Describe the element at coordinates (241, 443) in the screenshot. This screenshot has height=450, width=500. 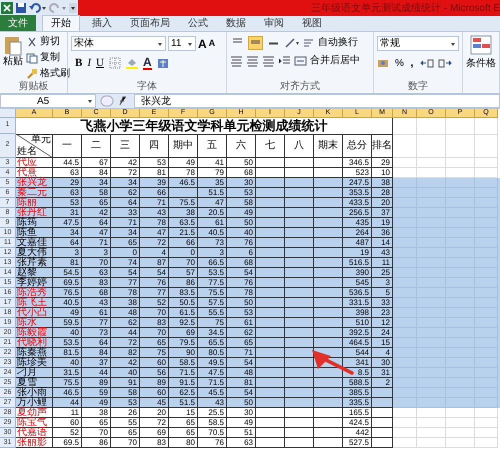
I see `table-cell: 63` at that location.